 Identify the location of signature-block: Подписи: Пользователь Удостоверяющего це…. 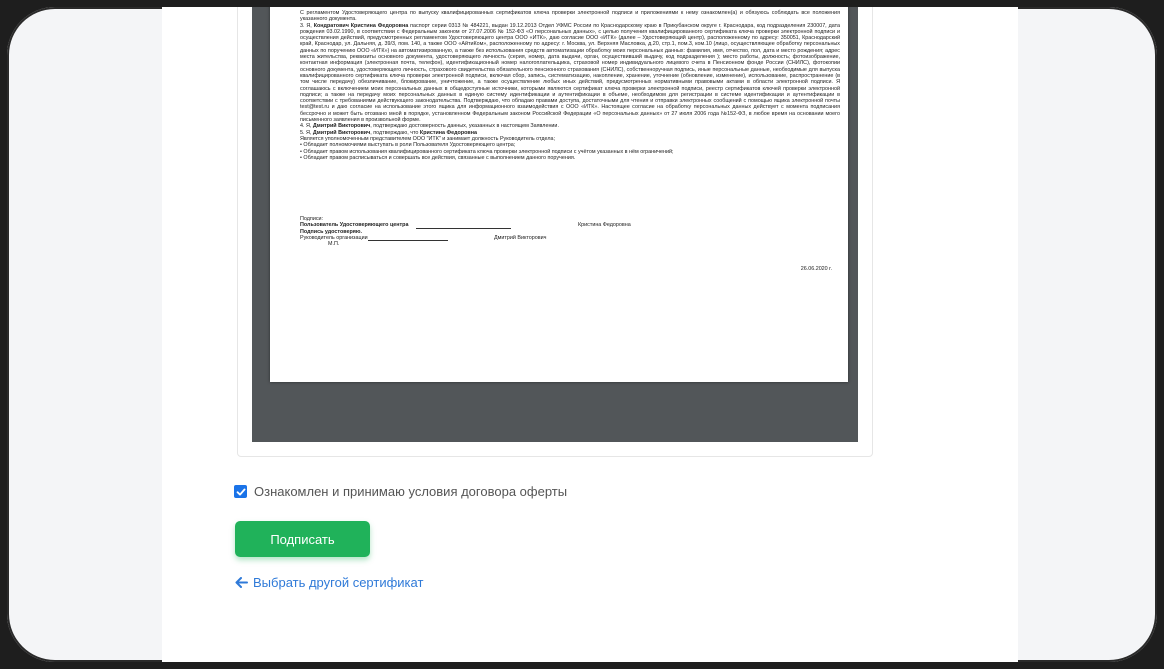
(570, 244).